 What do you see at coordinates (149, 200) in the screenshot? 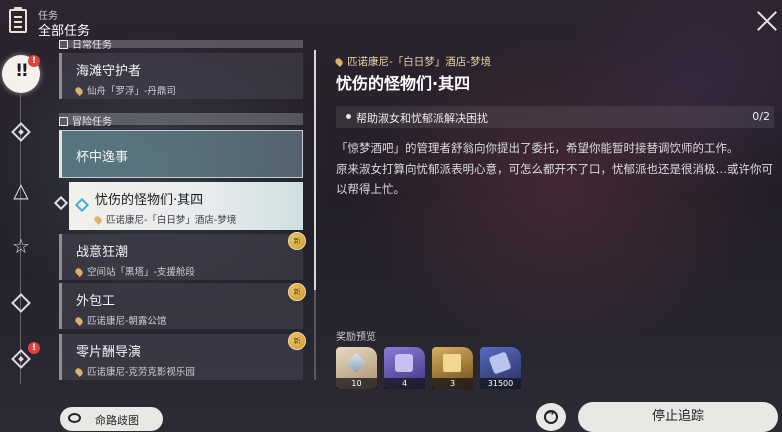
I see `mission-title: 忧伤的怪物们·其四` at bounding box center [149, 200].